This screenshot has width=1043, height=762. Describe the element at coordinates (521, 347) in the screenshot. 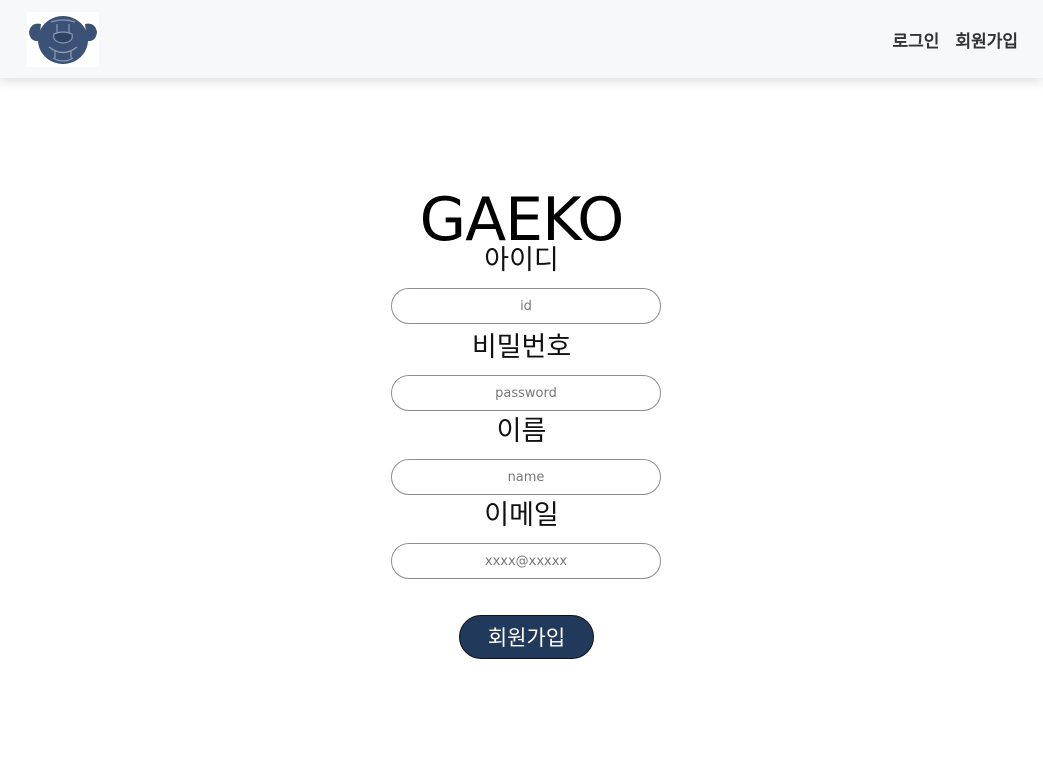

I see `password-label: 비밀번호` at that location.